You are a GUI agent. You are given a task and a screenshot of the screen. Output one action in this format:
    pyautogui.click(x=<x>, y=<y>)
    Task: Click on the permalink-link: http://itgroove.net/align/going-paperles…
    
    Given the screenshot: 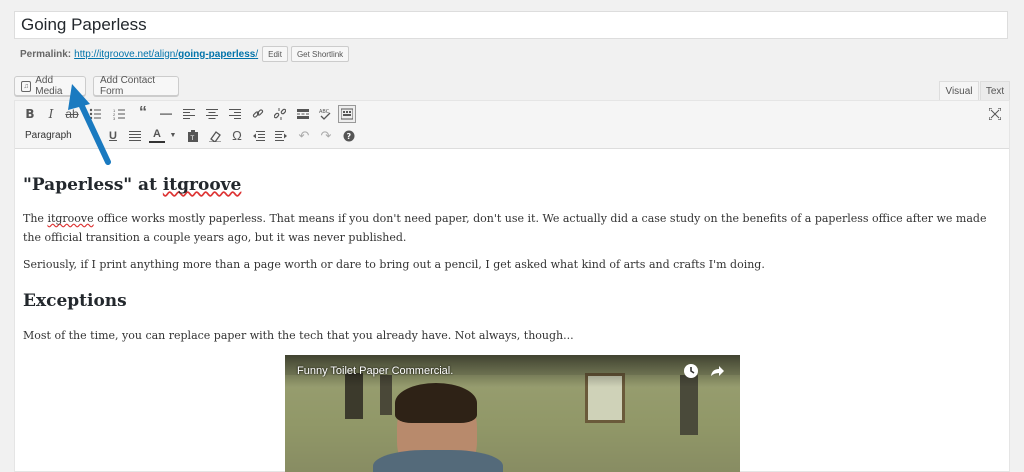 What is the action you would take?
    pyautogui.click(x=166, y=54)
    